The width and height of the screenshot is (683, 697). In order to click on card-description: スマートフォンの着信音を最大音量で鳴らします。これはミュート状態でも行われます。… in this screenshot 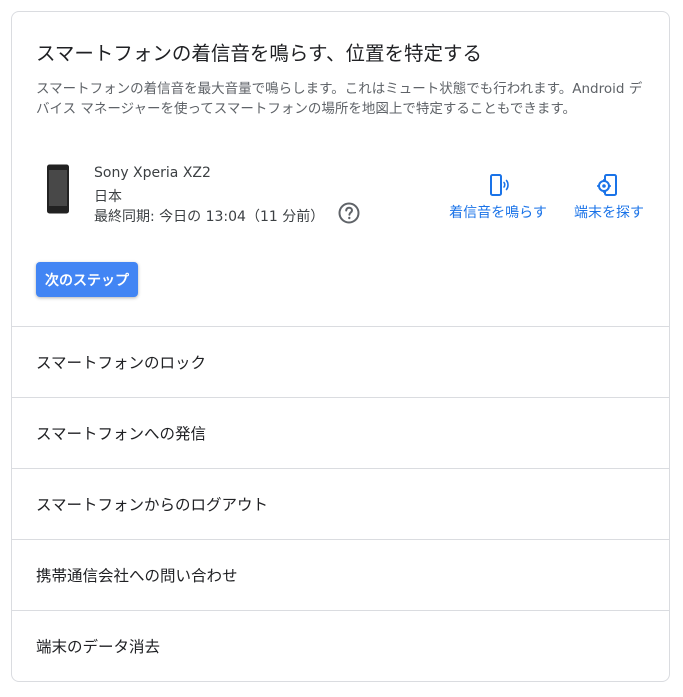, I will do `click(339, 99)`.